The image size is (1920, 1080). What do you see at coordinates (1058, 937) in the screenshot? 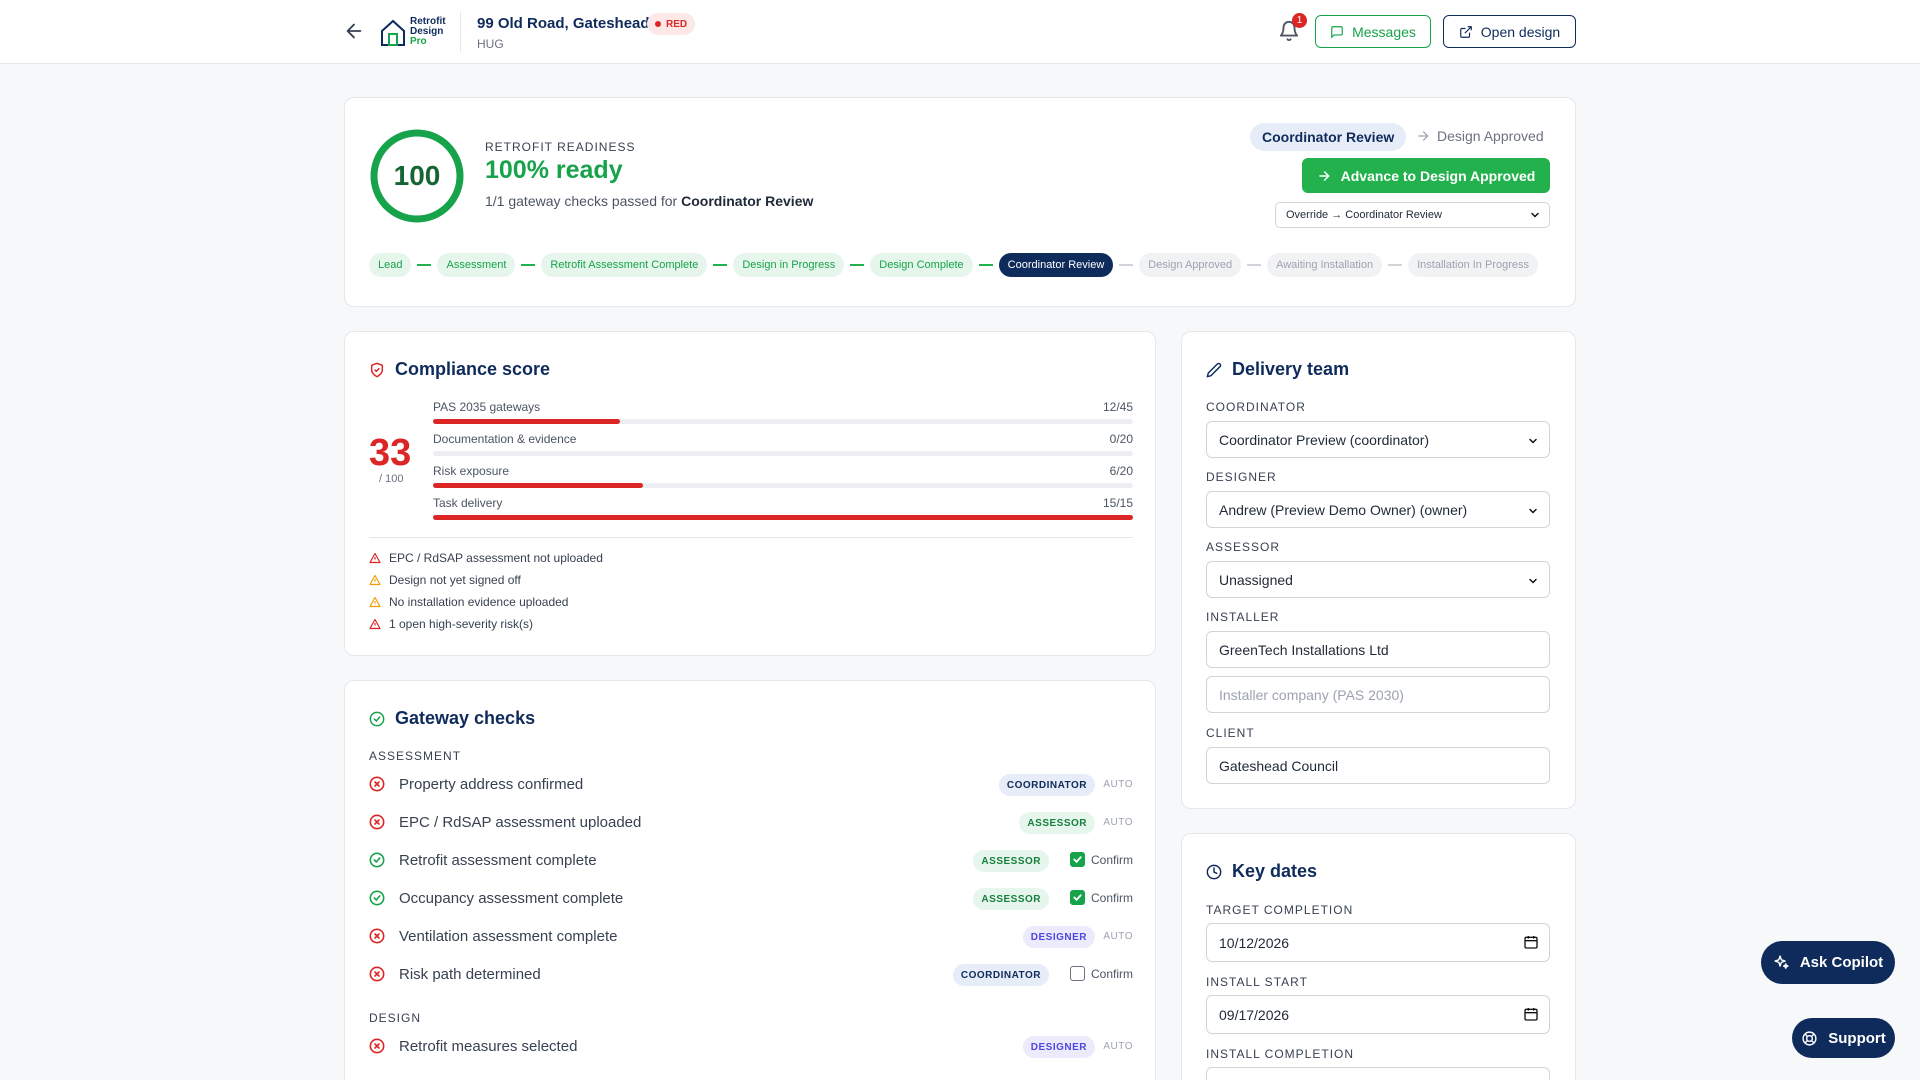
I see `role-badge: DESIGNER` at bounding box center [1058, 937].